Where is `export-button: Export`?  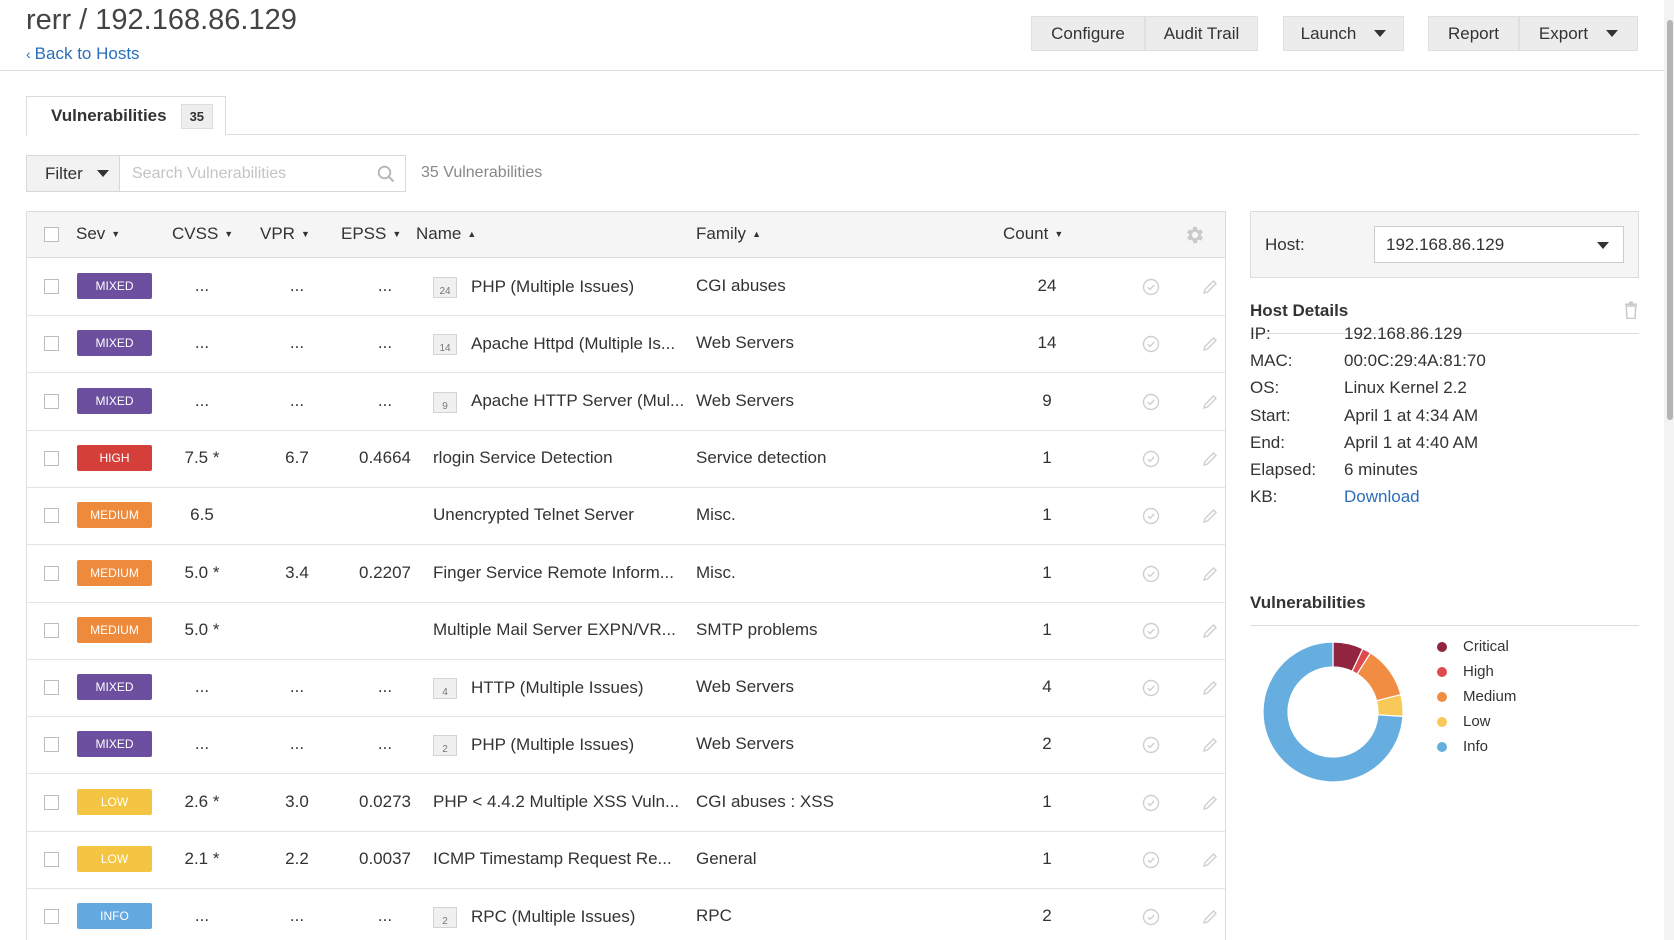
export-button: Export is located at coordinates (1578, 33).